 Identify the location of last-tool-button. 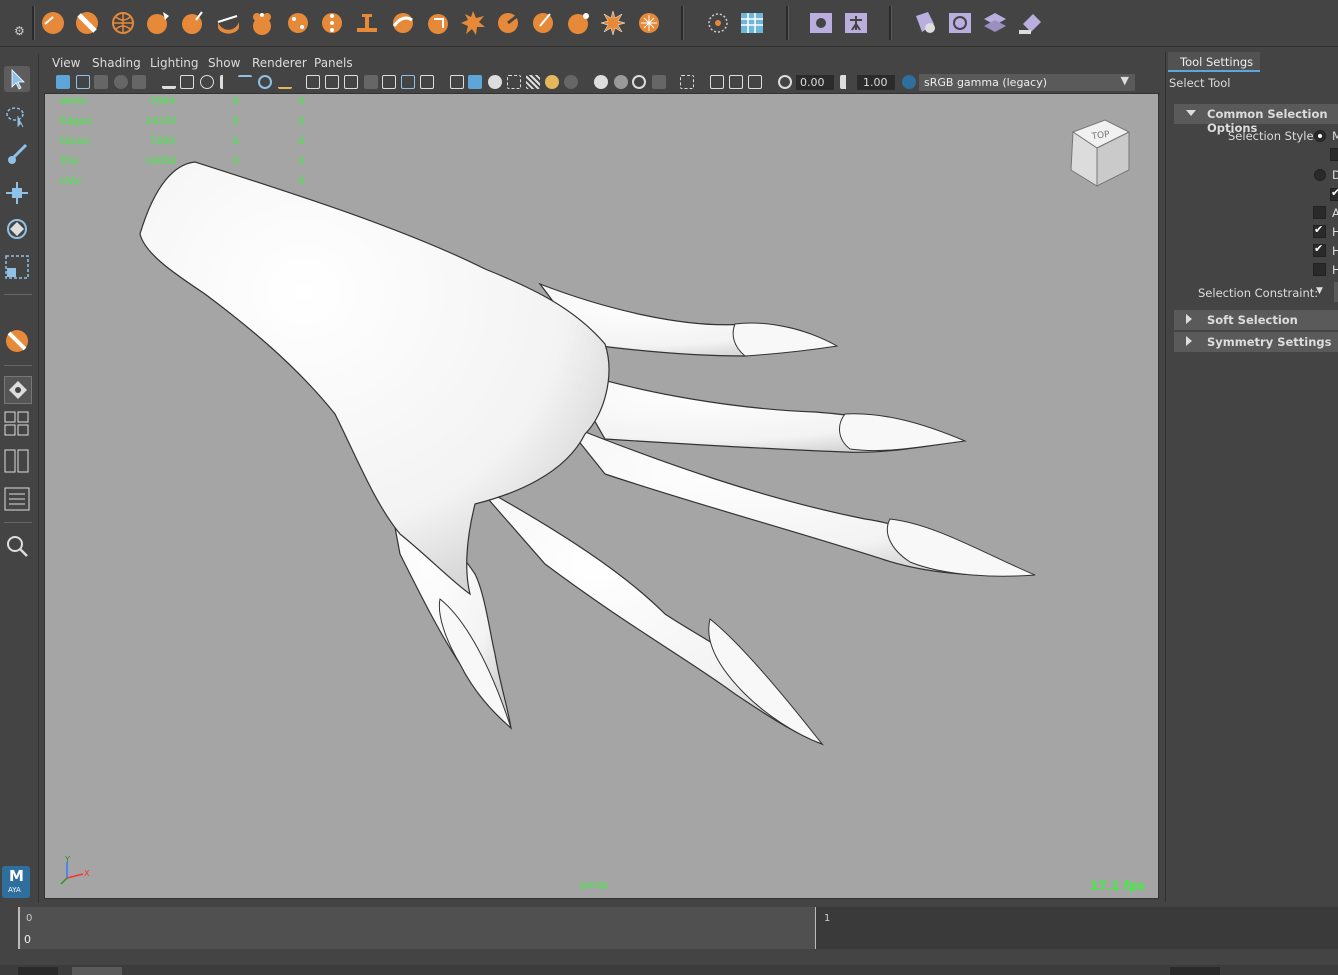
(17, 341).